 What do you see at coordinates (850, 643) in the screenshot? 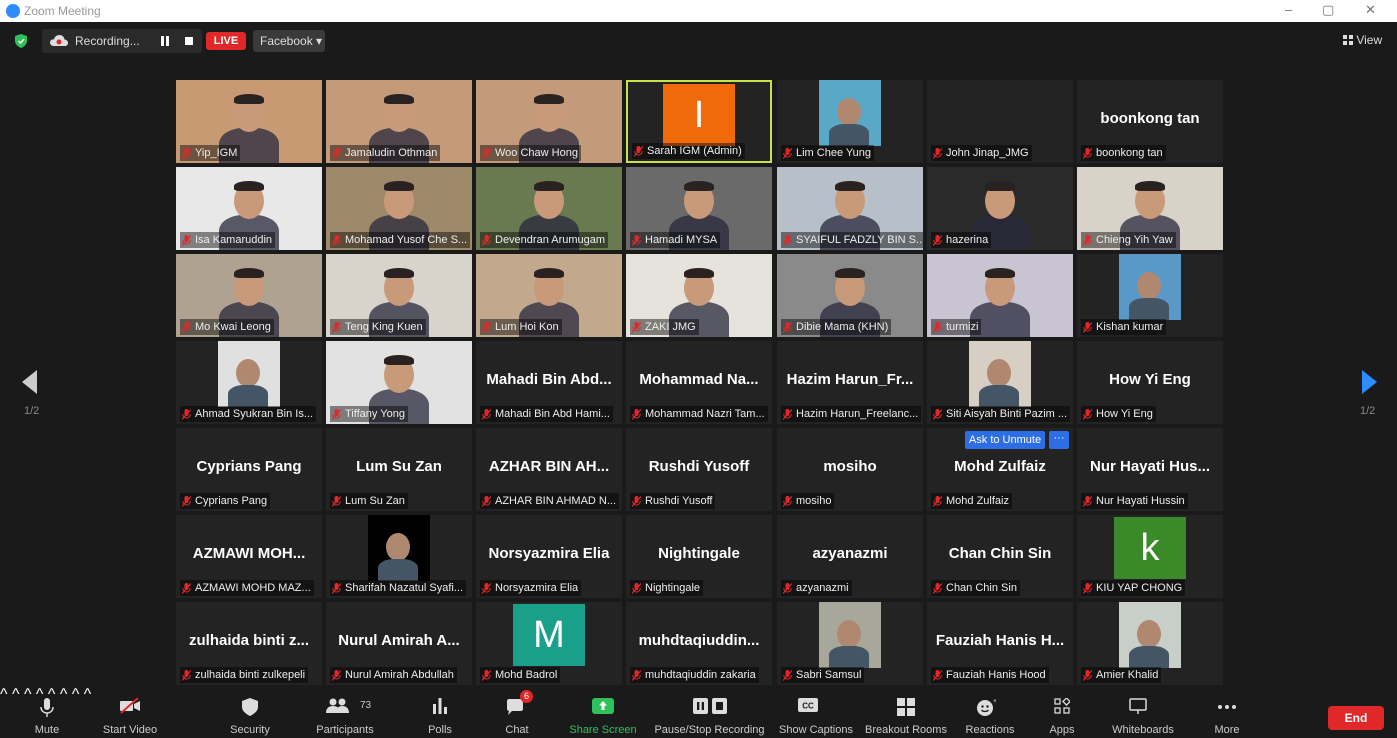
I see `participant-tile: Sabri Samsul` at bounding box center [850, 643].